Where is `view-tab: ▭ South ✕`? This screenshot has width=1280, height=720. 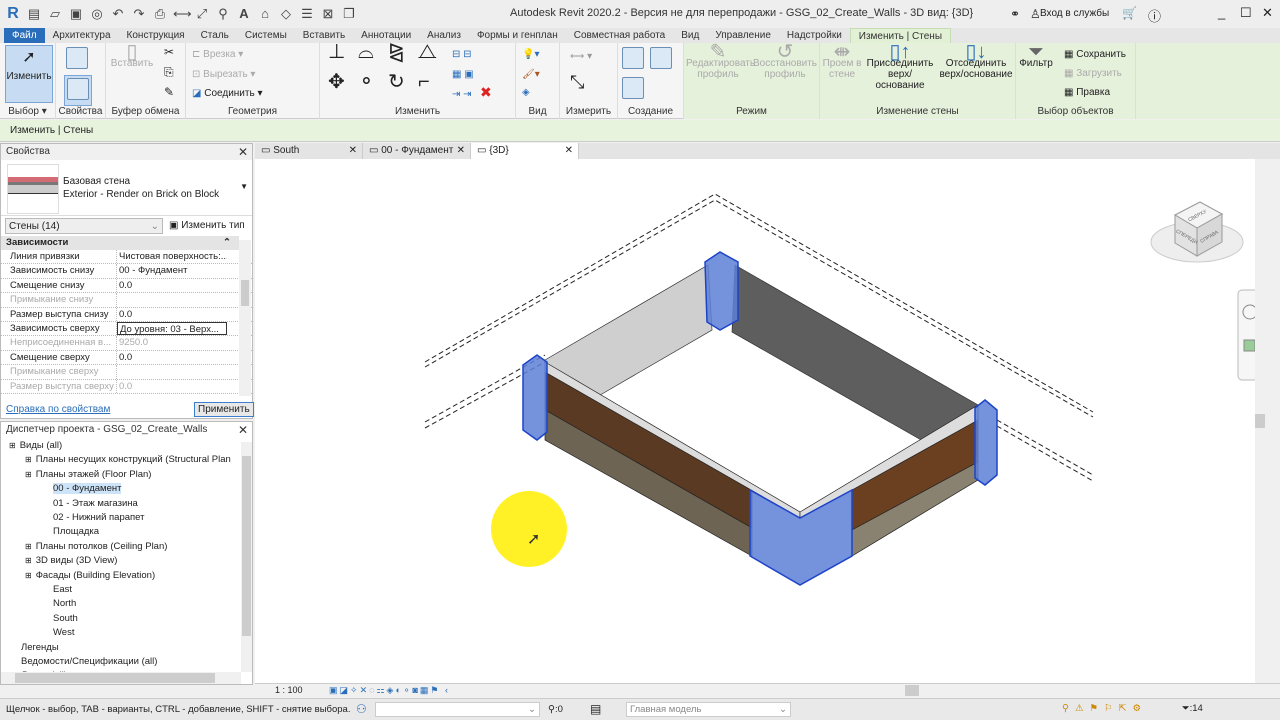 view-tab: ▭ South ✕ is located at coordinates (309, 151).